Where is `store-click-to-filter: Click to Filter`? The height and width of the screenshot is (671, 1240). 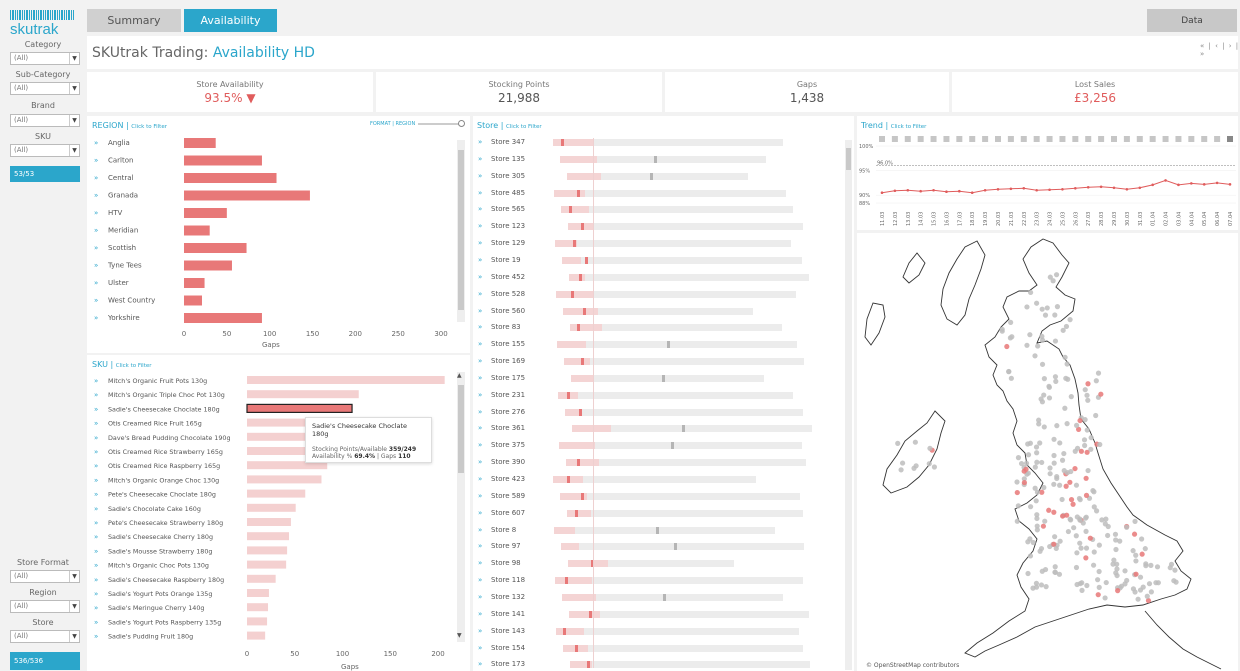 store-click-to-filter: Click to Filter is located at coordinates (524, 127).